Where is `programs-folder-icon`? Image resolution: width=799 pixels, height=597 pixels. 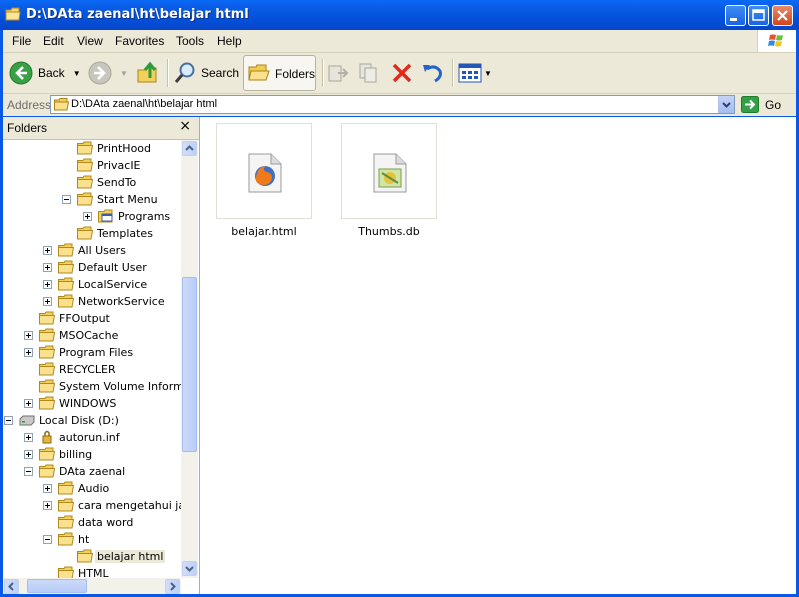
programs-folder-icon is located at coordinates (106, 216).